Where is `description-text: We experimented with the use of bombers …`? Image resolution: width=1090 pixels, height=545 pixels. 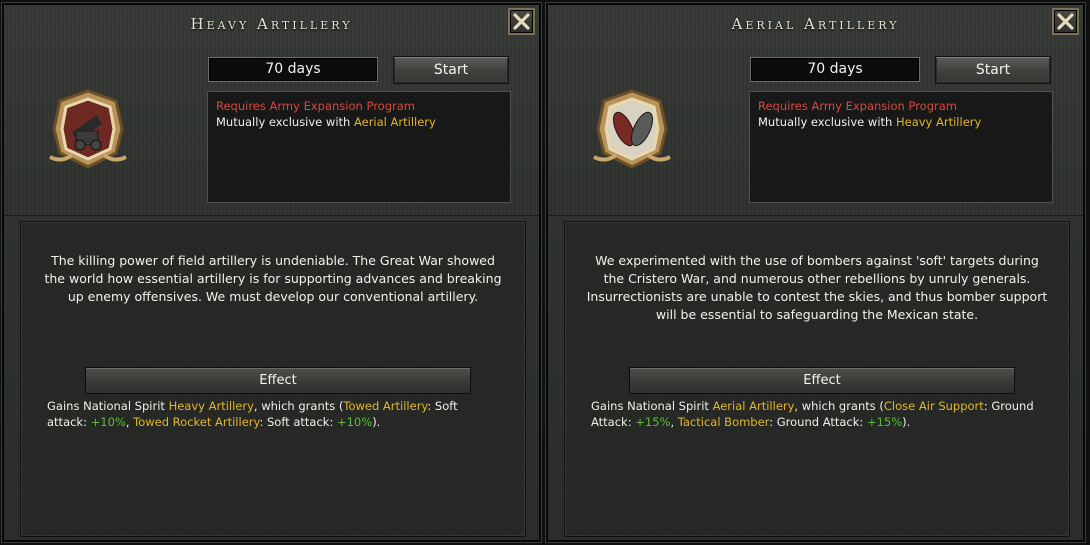 description-text: We experimented with the use of bombers … is located at coordinates (817, 287).